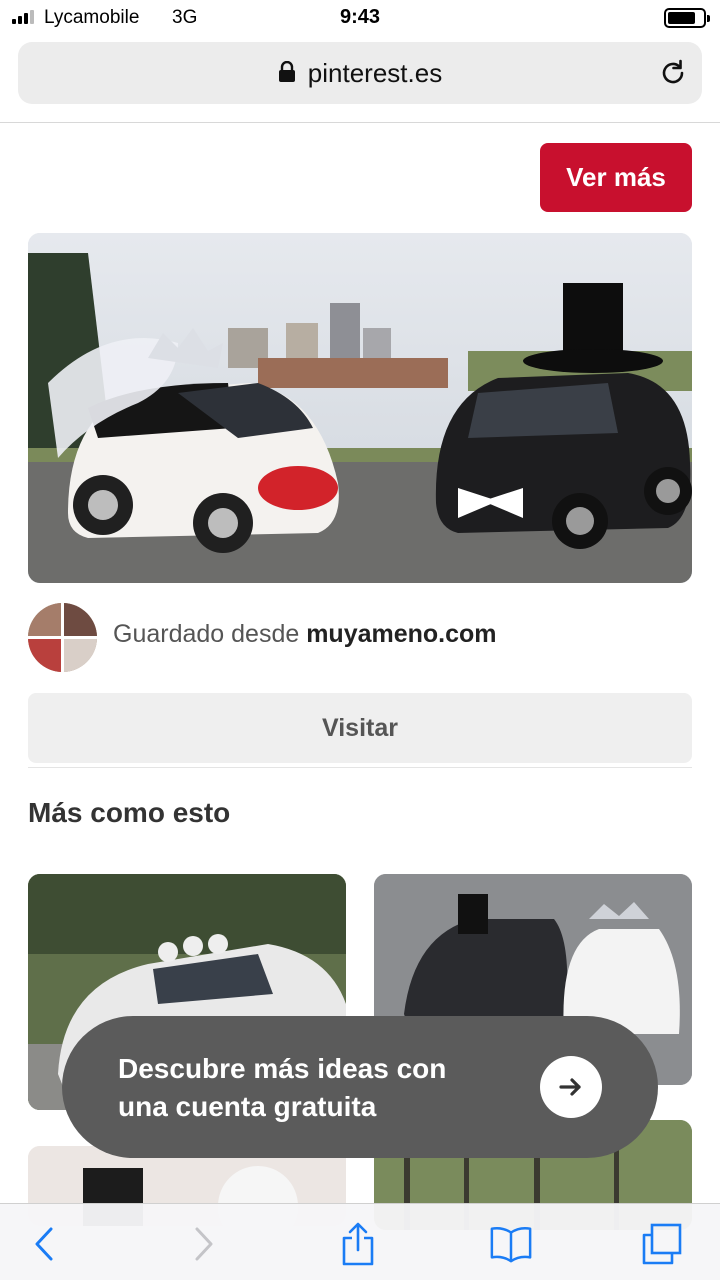 This screenshot has width=720, height=1280. I want to click on battery-icon, so click(687, 18).